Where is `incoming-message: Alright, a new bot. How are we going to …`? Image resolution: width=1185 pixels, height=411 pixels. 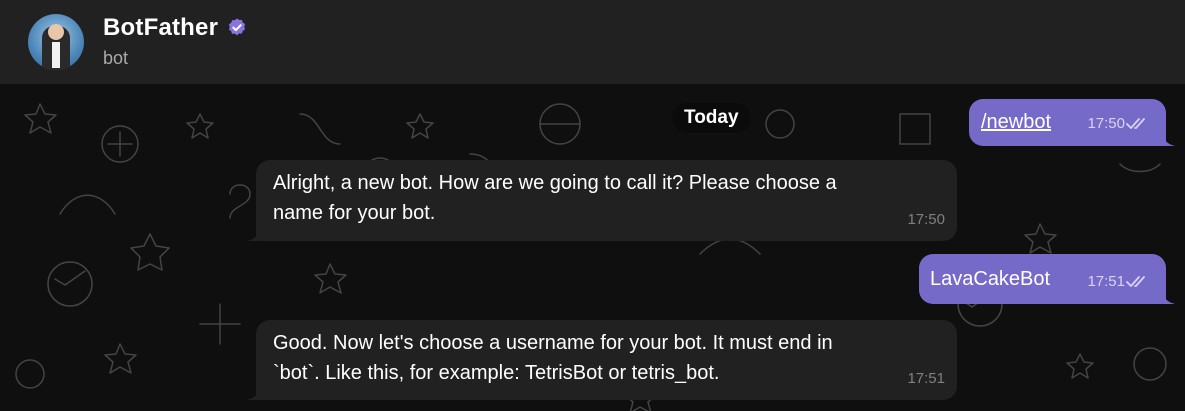
incoming-message: Alright, a new bot. How are we going to … is located at coordinates (602, 200).